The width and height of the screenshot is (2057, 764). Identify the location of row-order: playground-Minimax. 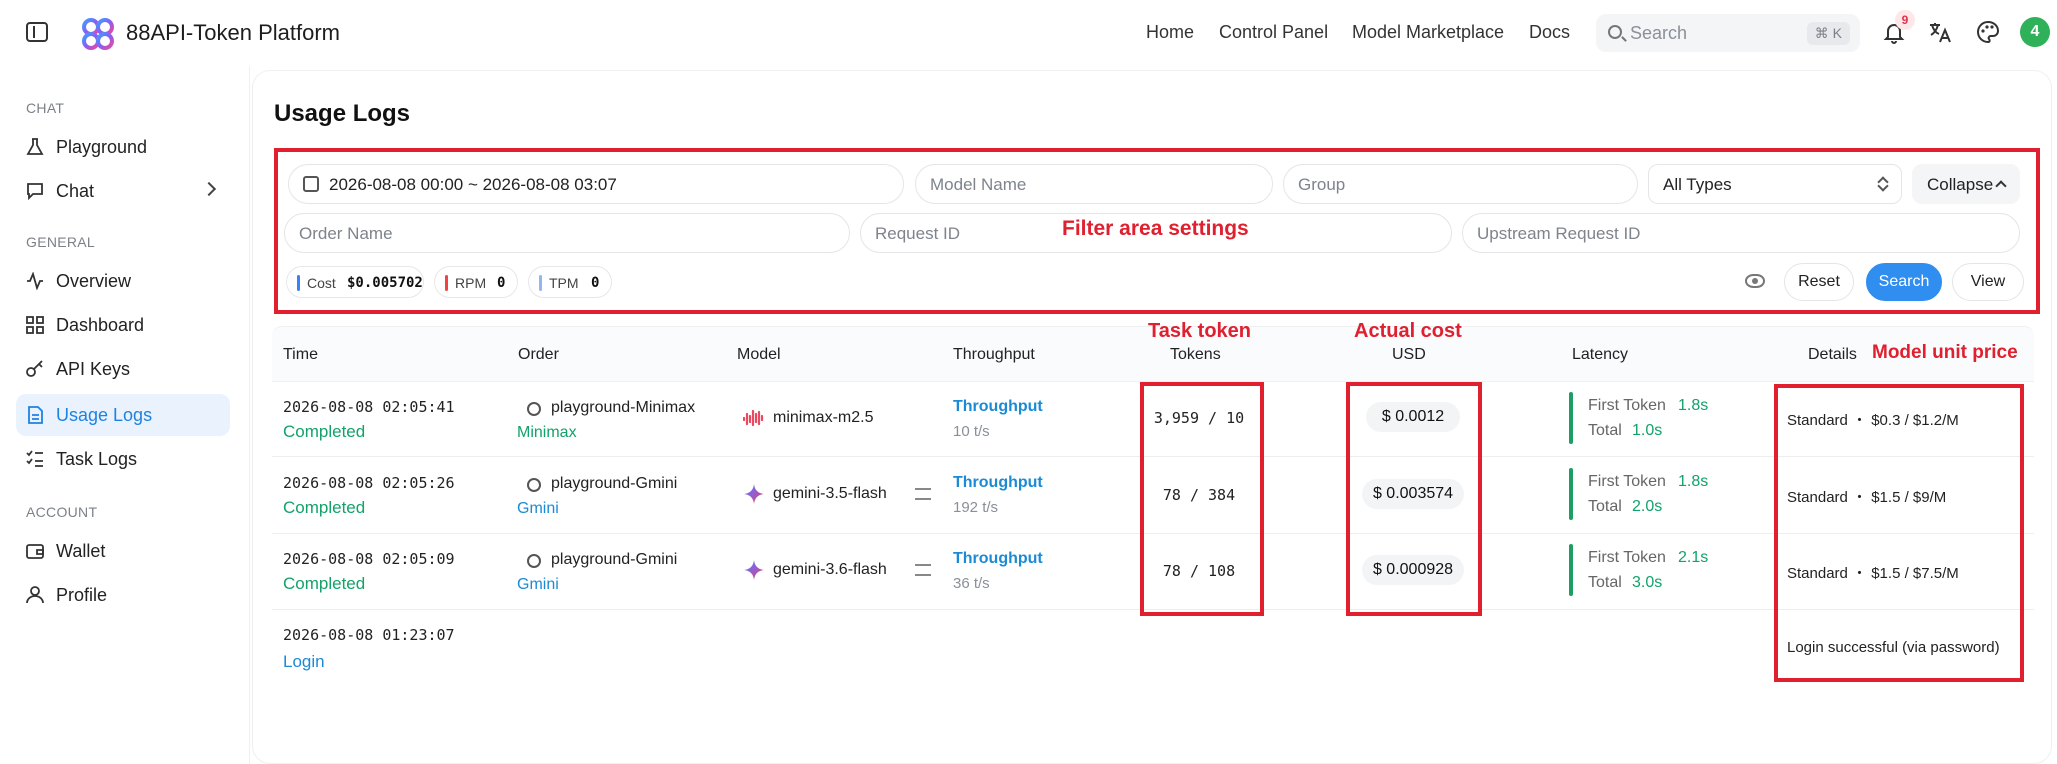
(623, 408).